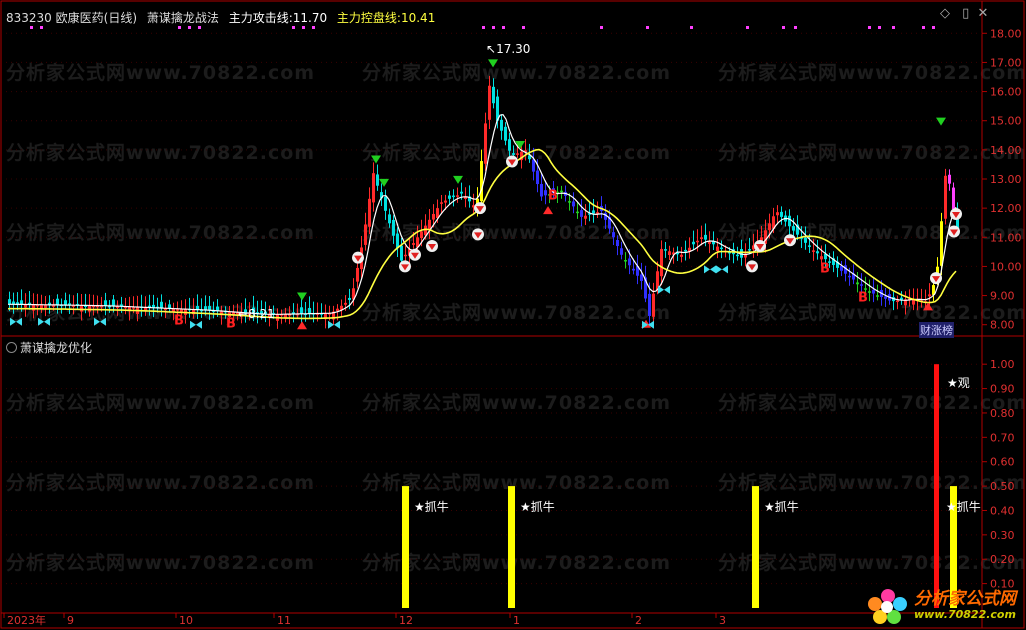 This screenshot has width=1026, height=630. Describe the element at coordinates (11, 347) in the screenshot. I see `panel-circle-icon` at that location.